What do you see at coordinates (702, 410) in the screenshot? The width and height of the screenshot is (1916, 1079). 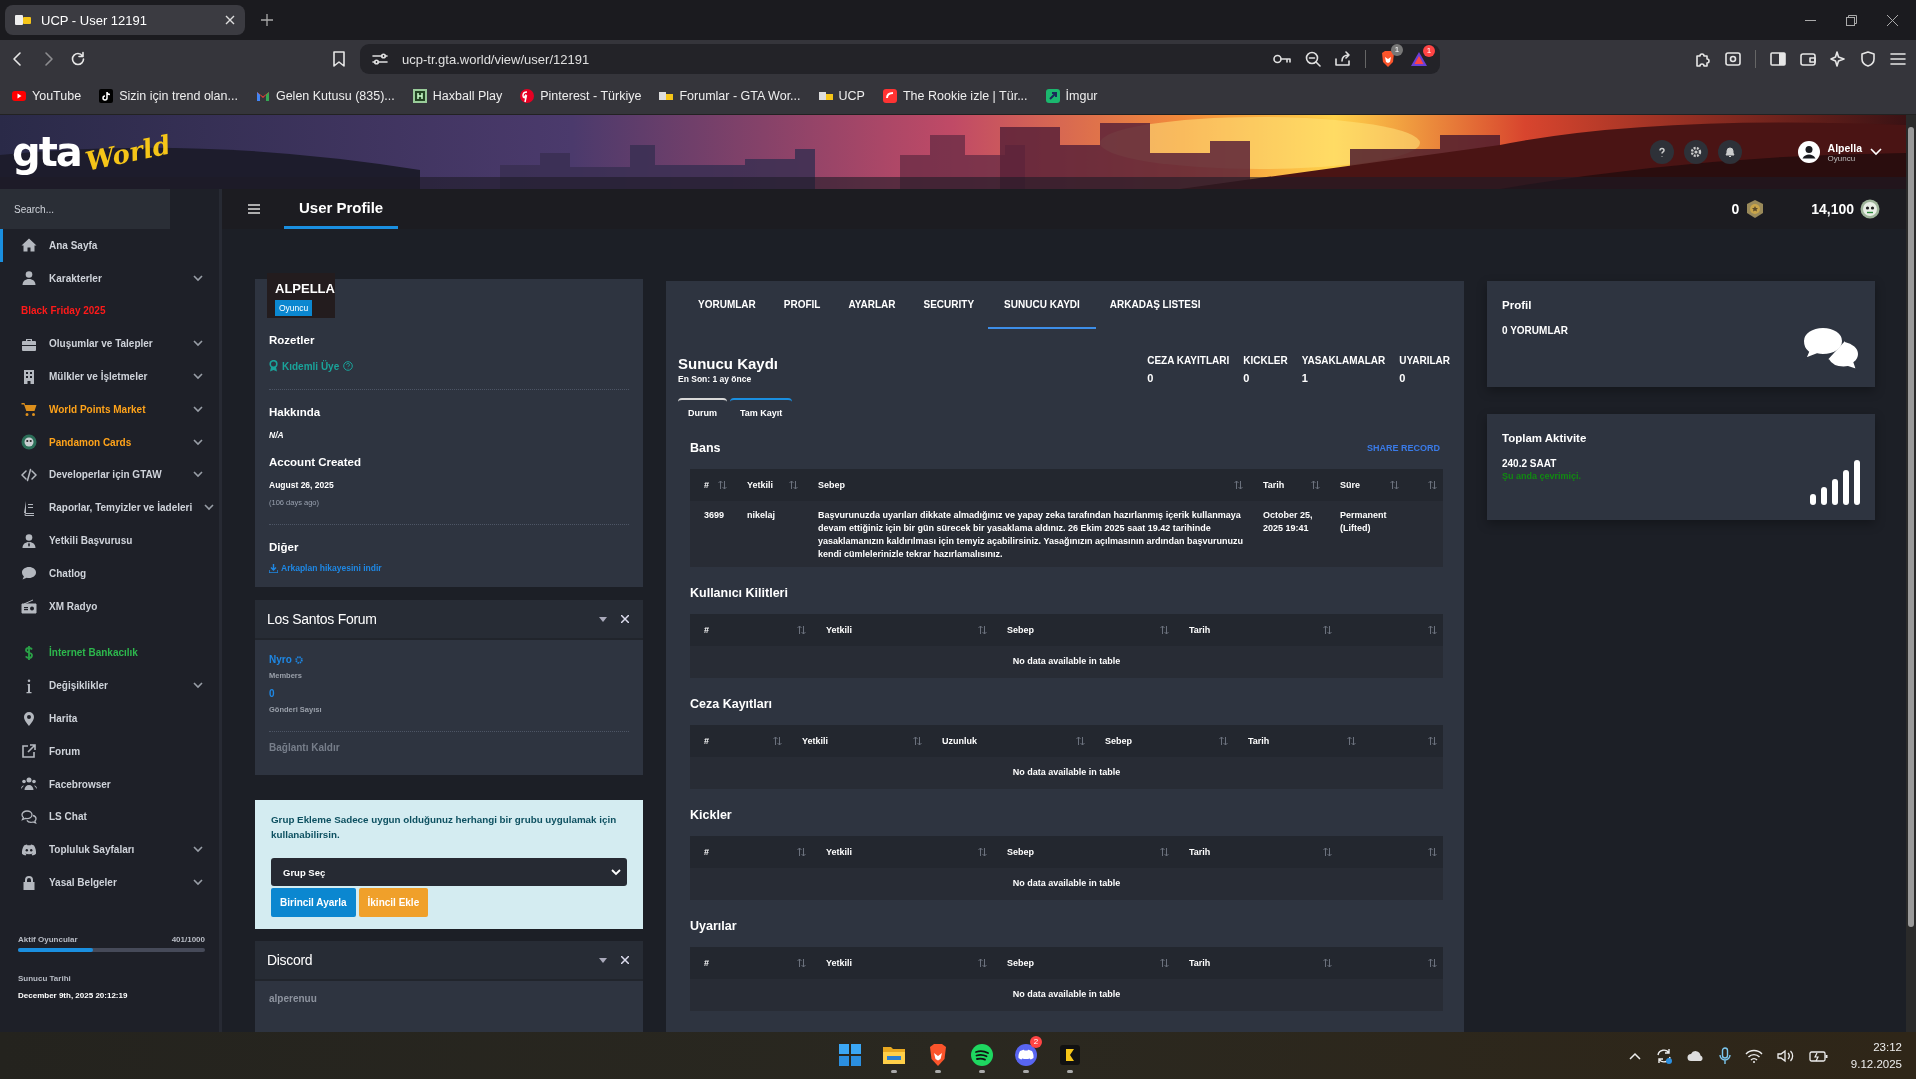 I see `sub-tab: Durum` at bounding box center [702, 410].